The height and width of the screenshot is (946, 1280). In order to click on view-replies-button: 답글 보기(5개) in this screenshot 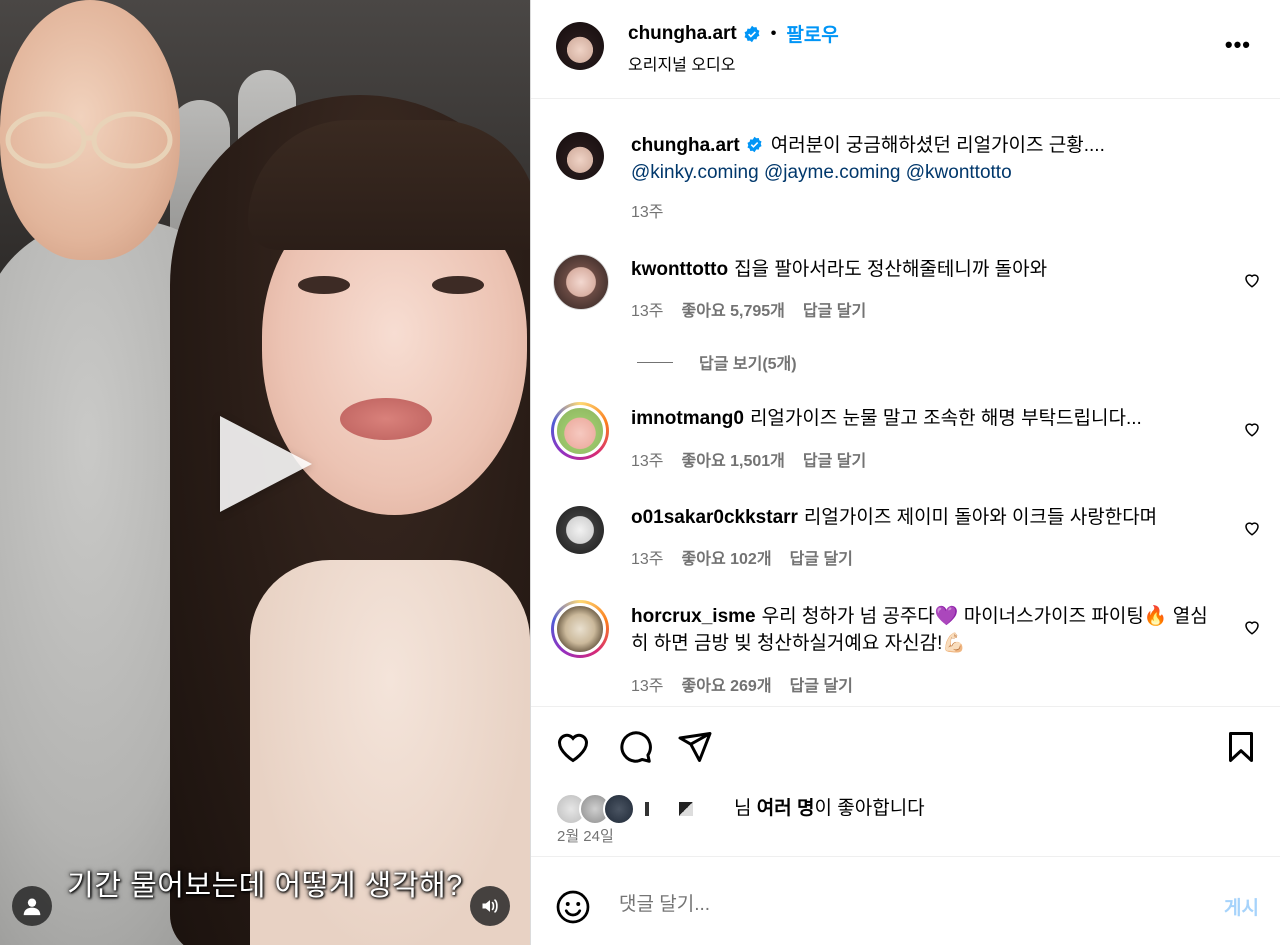, I will do `click(717, 362)`.